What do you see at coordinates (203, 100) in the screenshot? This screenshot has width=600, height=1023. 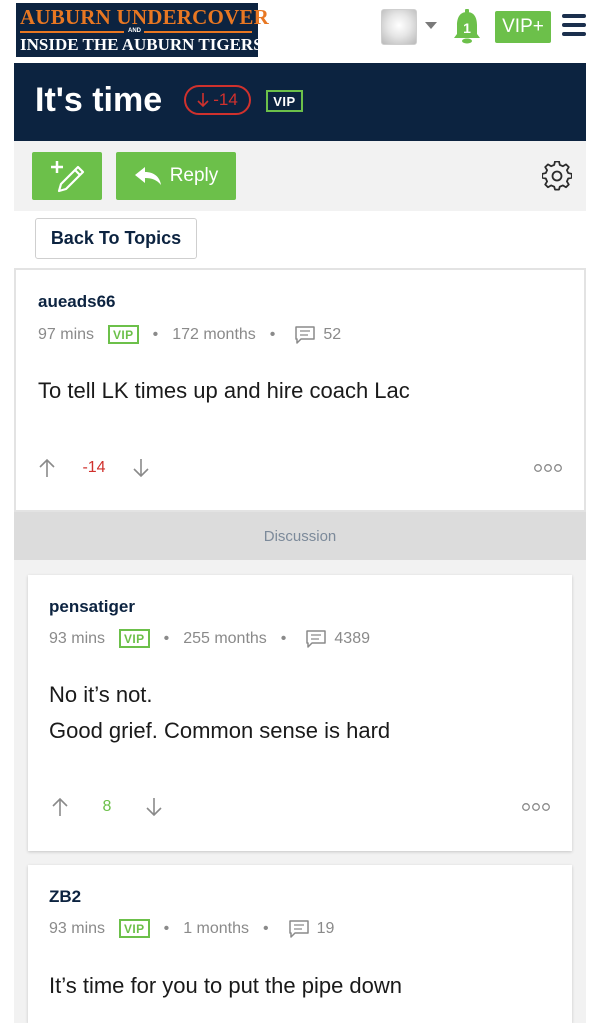 I see `down-arrow-icon` at bounding box center [203, 100].